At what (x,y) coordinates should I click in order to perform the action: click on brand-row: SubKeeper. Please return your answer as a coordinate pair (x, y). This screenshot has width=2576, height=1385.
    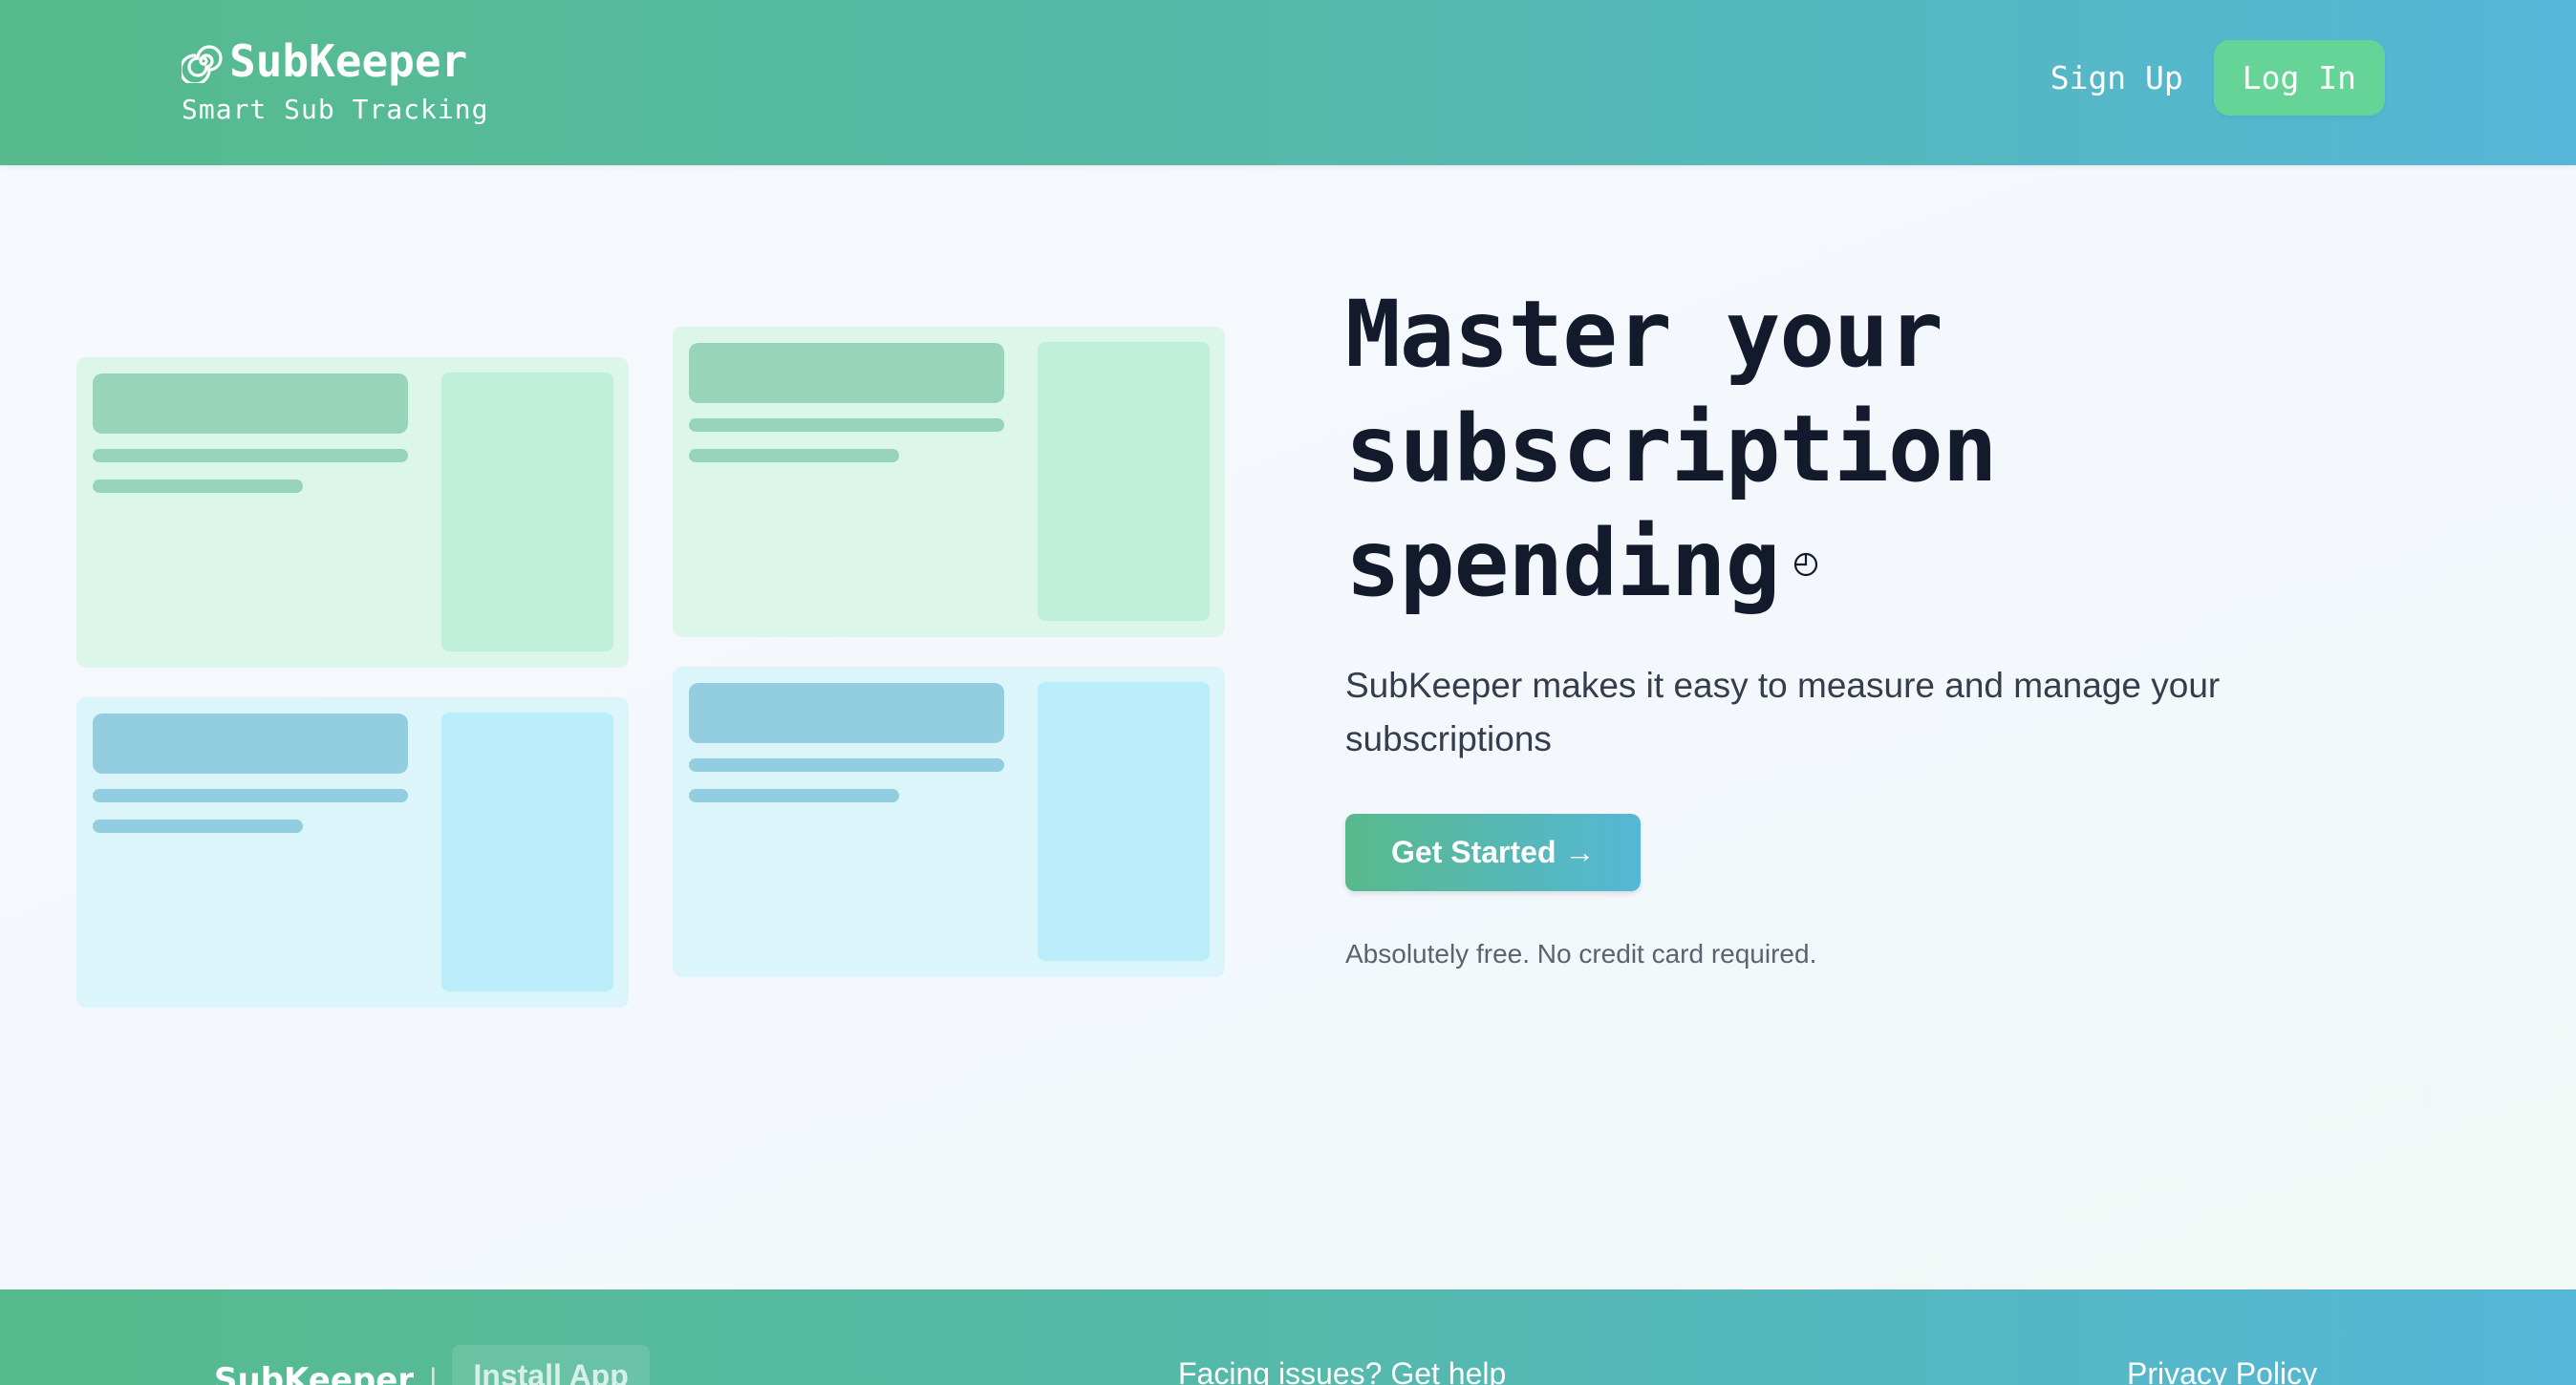
    Looking at the image, I should click on (335, 62).